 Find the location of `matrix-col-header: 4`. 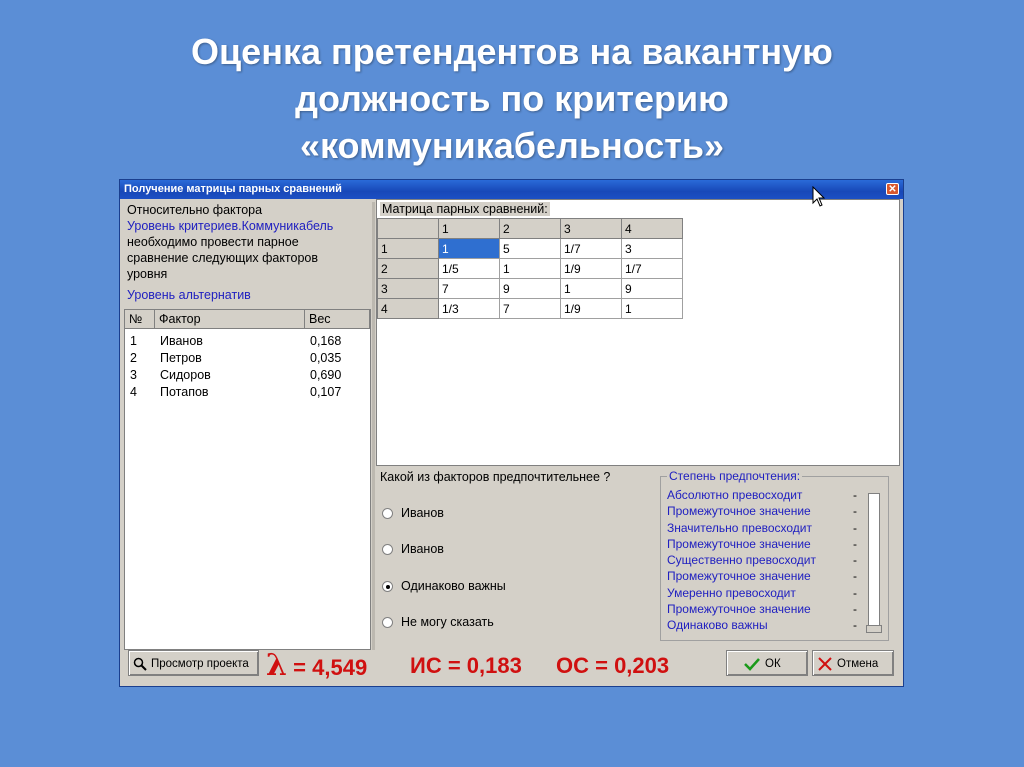

matrix-col-header: 4 is located at coordinates (652, 228).